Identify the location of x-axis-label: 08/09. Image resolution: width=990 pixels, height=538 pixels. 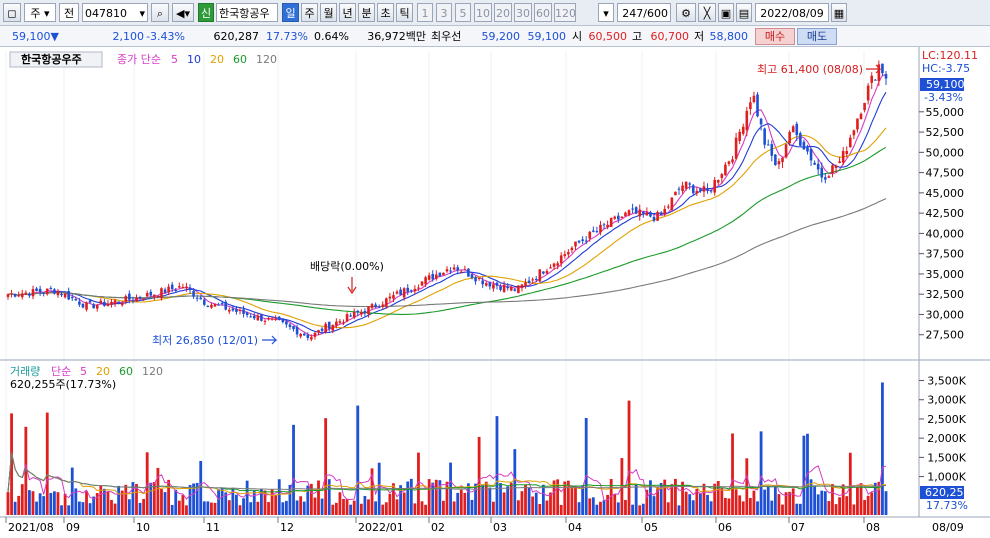
(948, 527).